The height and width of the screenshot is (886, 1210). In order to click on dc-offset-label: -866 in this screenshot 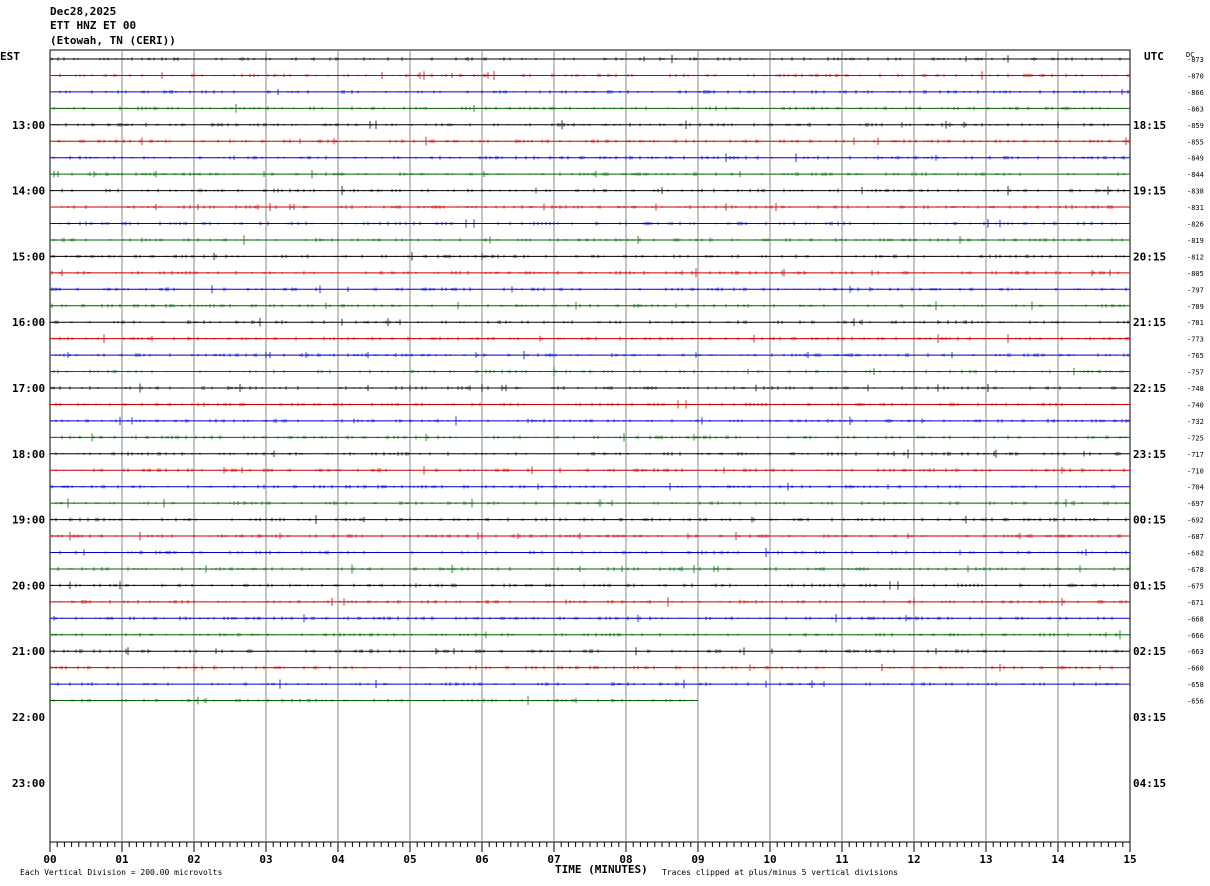, I will do `click(1195, 93)`.